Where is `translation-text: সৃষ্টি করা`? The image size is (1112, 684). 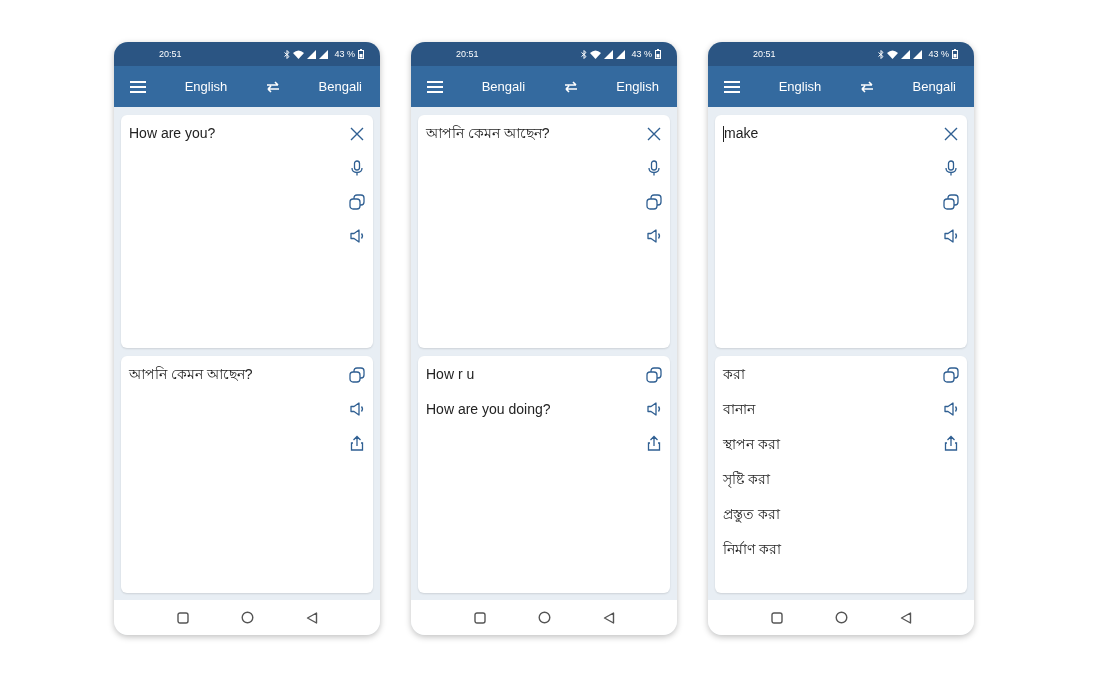
translation-text: সৃষ্টি করা is located at coordinates (833, 479).